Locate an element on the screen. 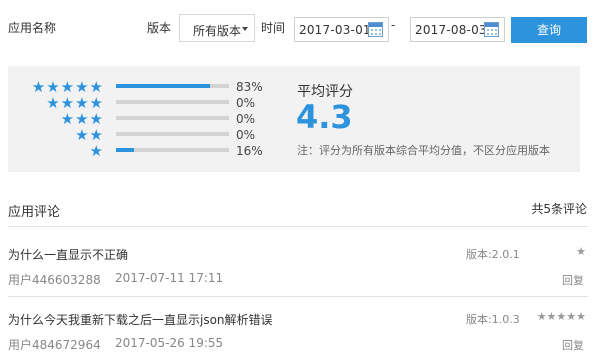 The height and width of the screenshot is (362, 600). star-icons: ★★★★★ is located at coordinates (67, 87).